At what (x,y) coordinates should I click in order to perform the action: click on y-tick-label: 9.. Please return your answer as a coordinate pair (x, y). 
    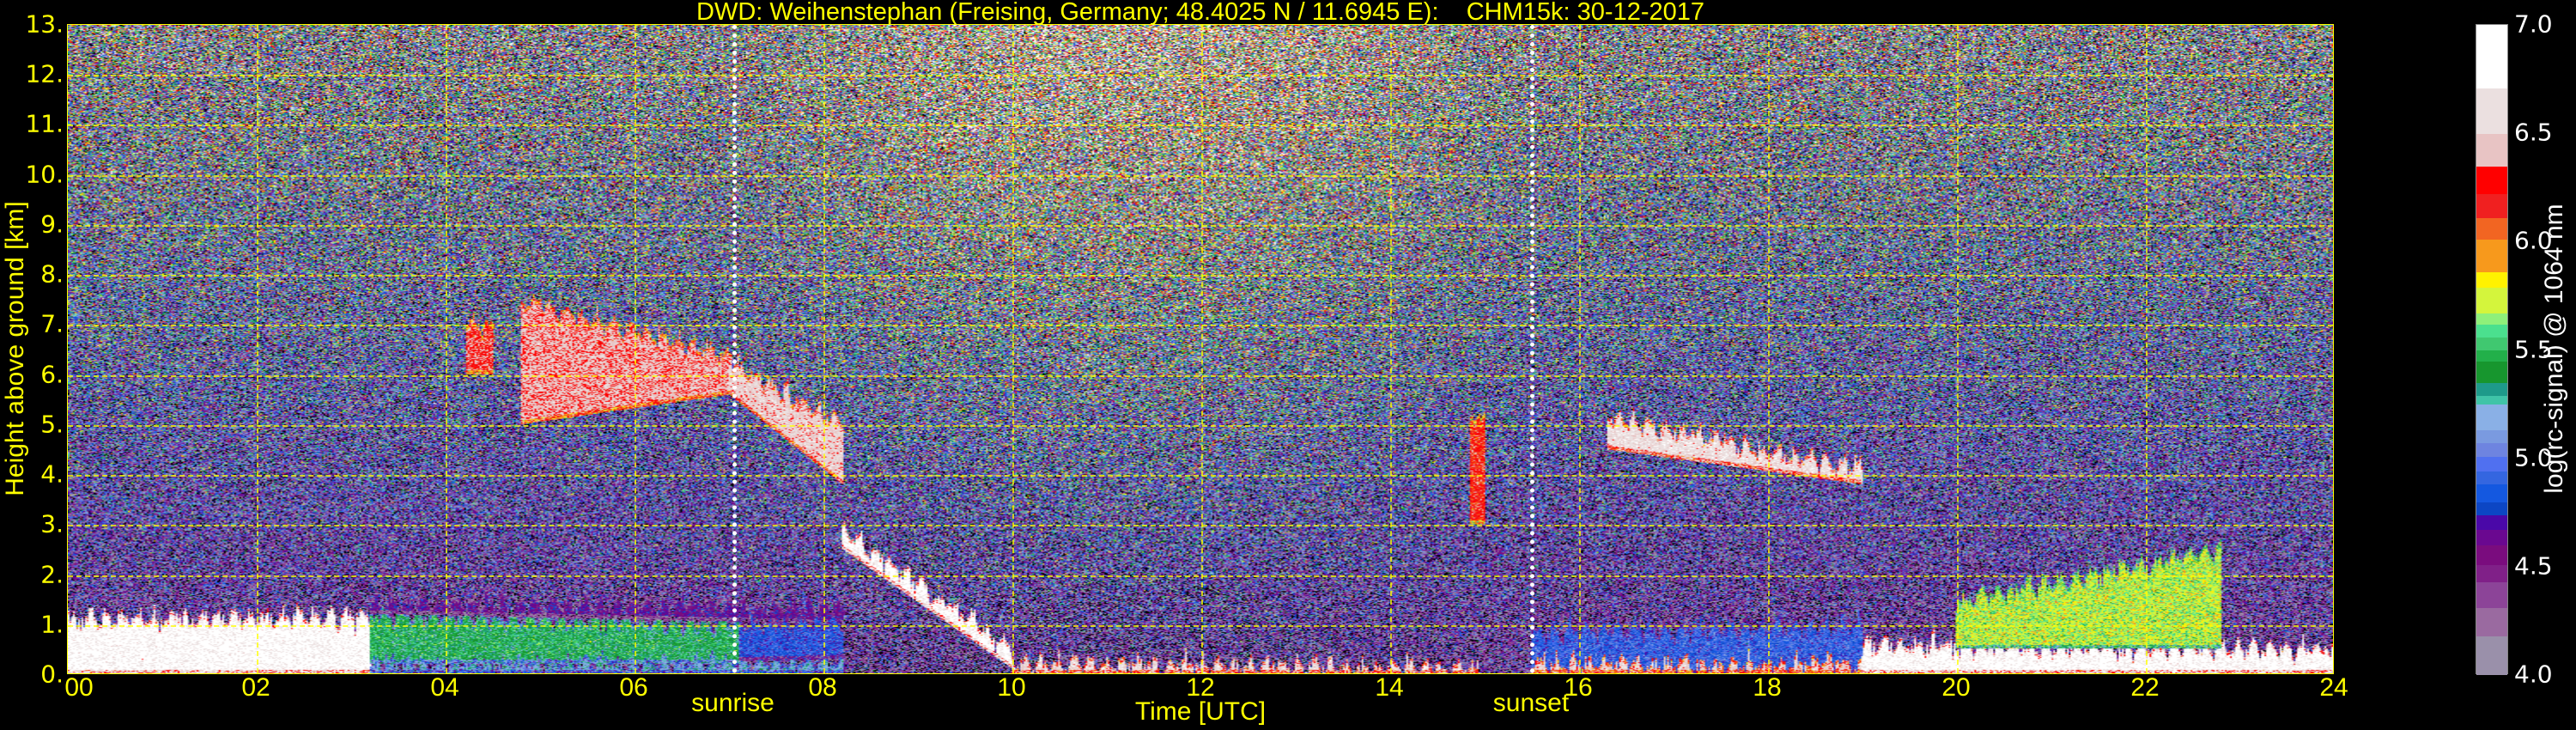
    Looking at the image, I should click on (52, 224).